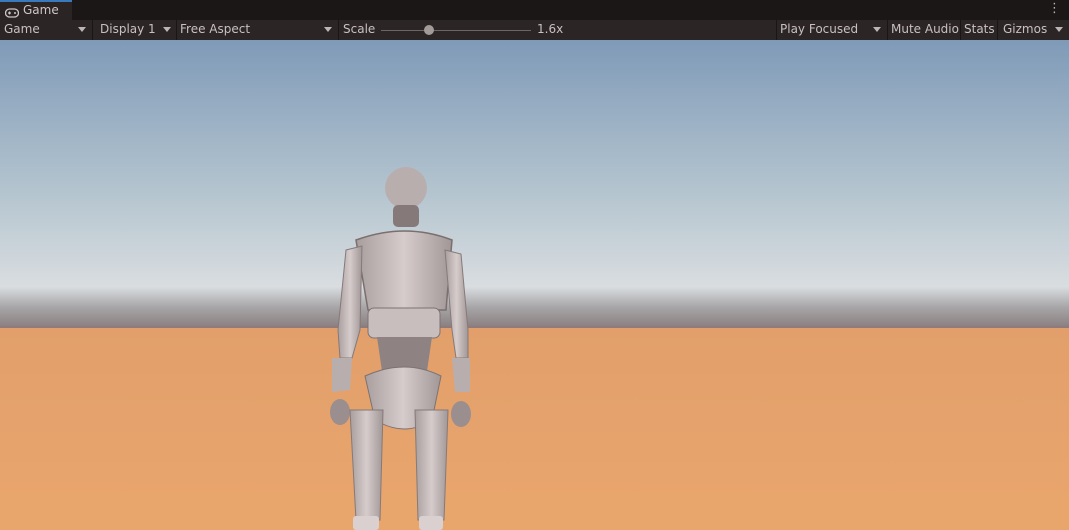  What do you see at coordinates (128, 29) in the screenshot?
I see `display-label: Display 1` at bounding box center [128, 29].